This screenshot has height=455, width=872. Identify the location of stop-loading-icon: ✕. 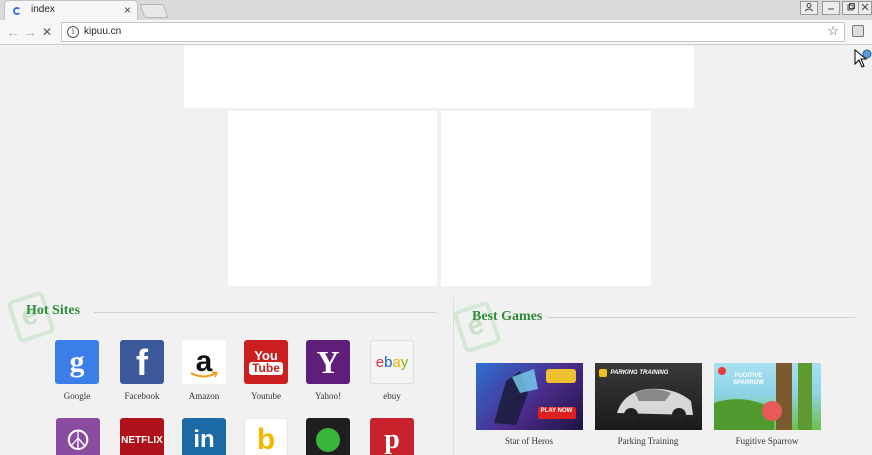
(47, 32).